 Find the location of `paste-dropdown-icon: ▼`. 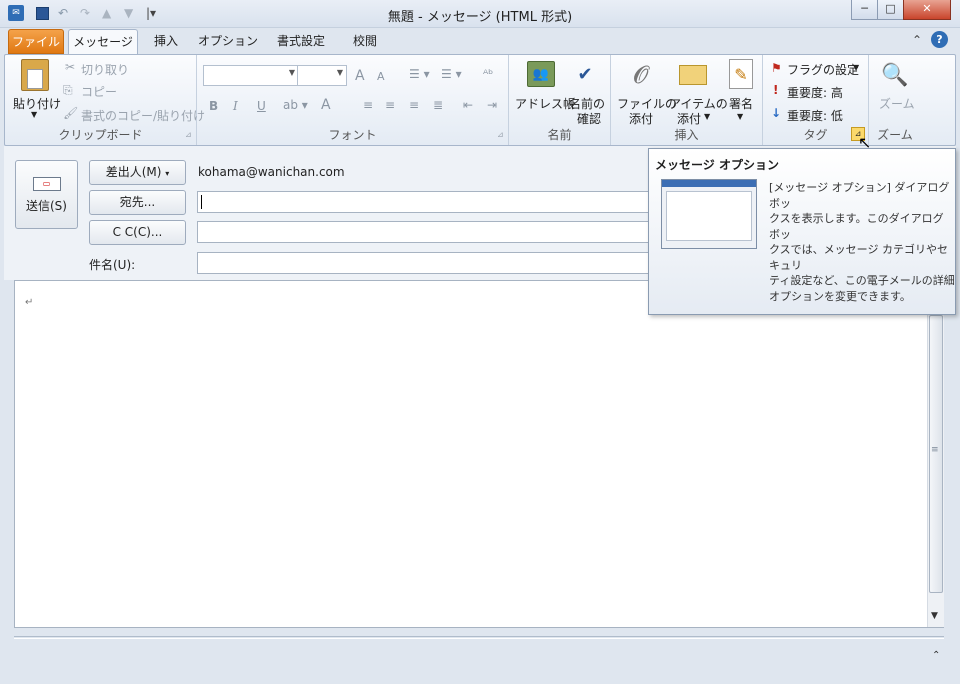

paste-dropdown-icon: ▼ is located at coordinates (34, 114).